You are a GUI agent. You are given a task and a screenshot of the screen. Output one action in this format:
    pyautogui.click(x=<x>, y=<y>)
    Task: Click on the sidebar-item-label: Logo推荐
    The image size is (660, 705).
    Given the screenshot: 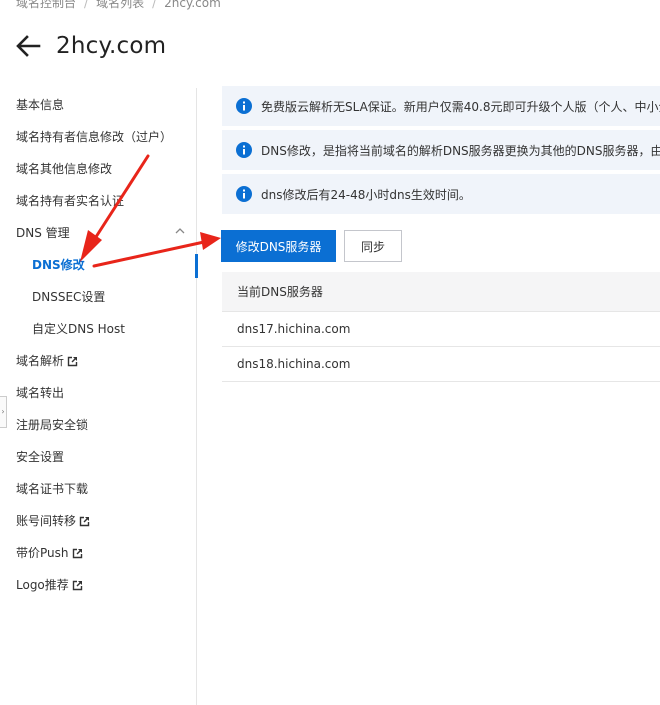 What is the action you would take?
    pyautogui.click(x=42, y=585)
    